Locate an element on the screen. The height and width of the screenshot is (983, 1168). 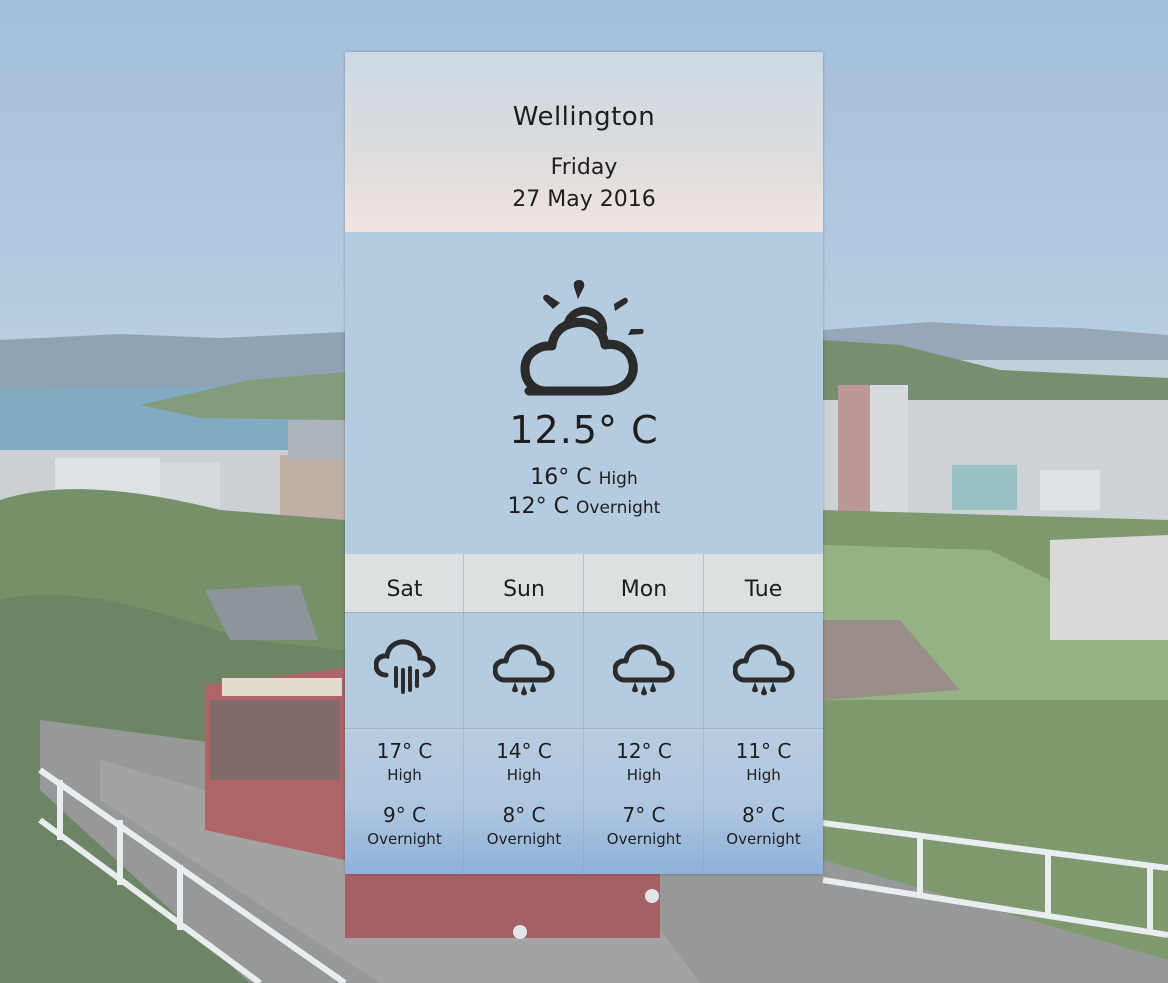
location-header: Wellington Friday 27 May 2016 is located at coordinates (584, 142).